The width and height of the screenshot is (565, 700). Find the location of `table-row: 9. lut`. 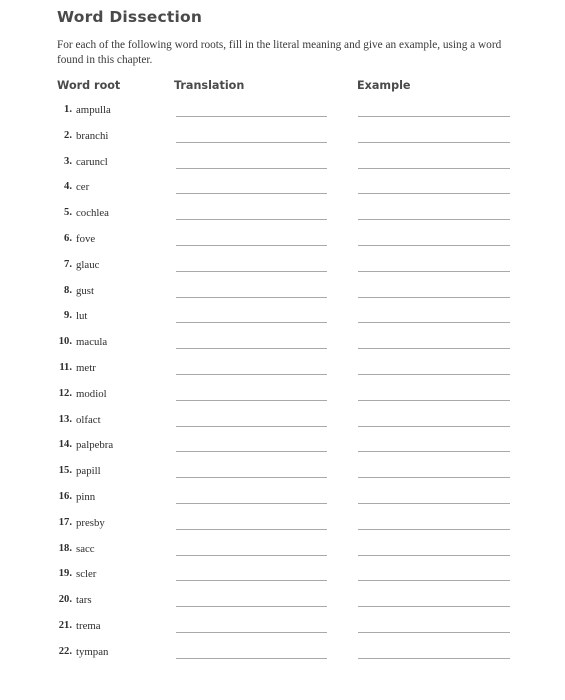

table-row: 9. lut is located at coordinates (282, 323).